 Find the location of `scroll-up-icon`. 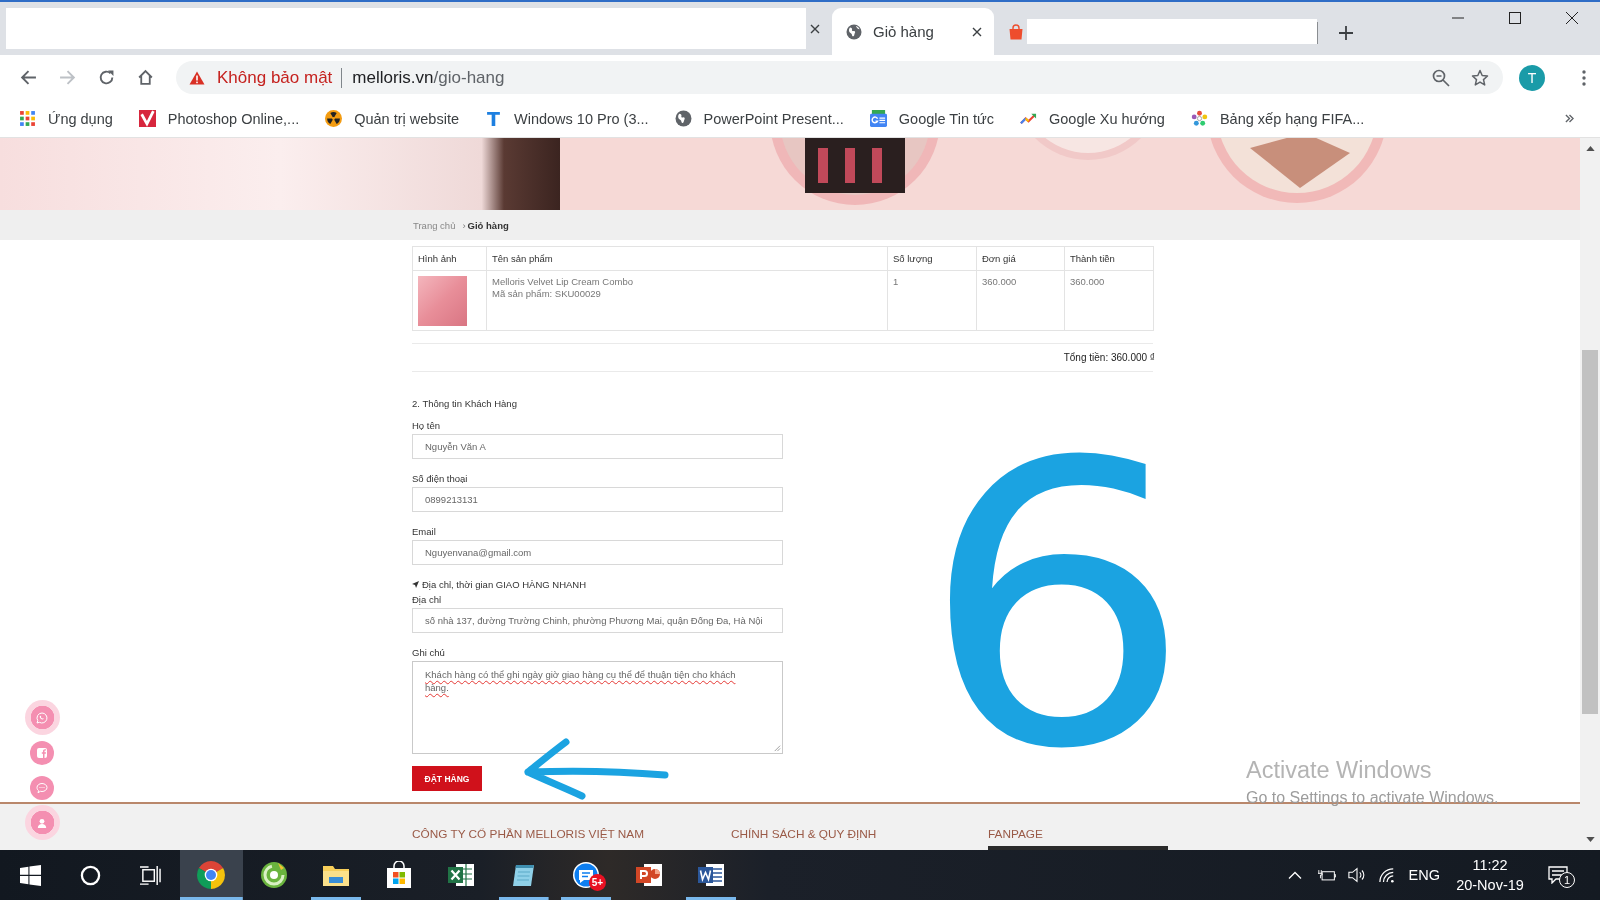

scroll-up-icon is located at coordinates (1590, 148).